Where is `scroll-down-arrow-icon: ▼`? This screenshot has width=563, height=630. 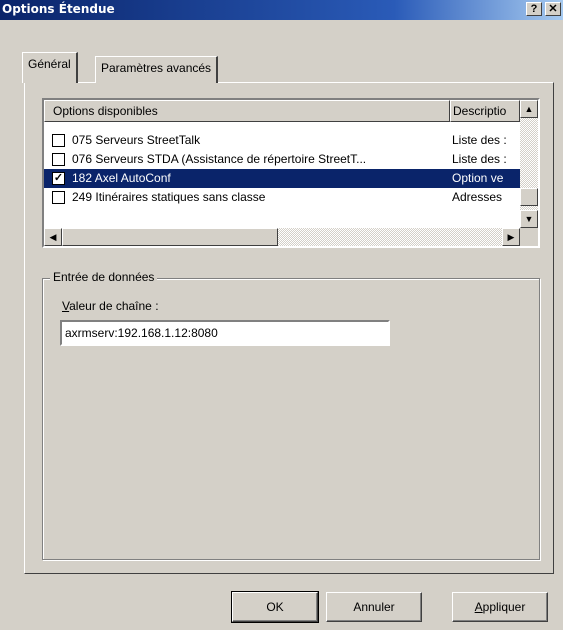
scroll-down-arrow-icon: ▼ is located at coordinates (529, 219).